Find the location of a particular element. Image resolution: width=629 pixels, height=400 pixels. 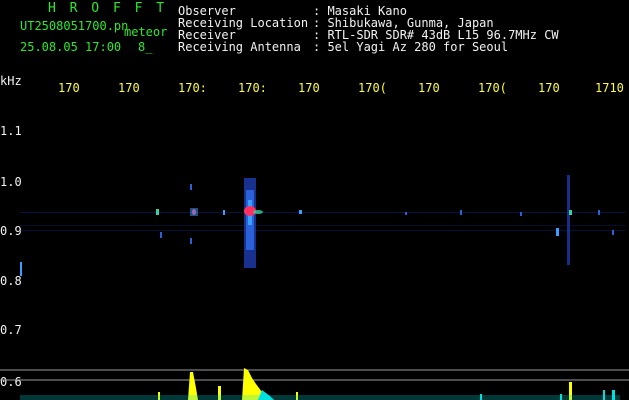

signal-floor is located at coordinates (320, 397).